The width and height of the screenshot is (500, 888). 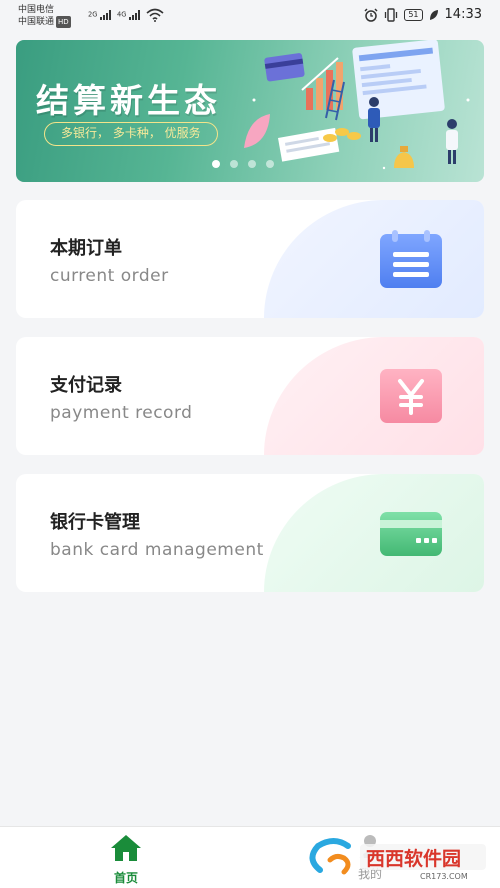 I want to click on status-right: 51 14:33, so click(x=423, y=14).